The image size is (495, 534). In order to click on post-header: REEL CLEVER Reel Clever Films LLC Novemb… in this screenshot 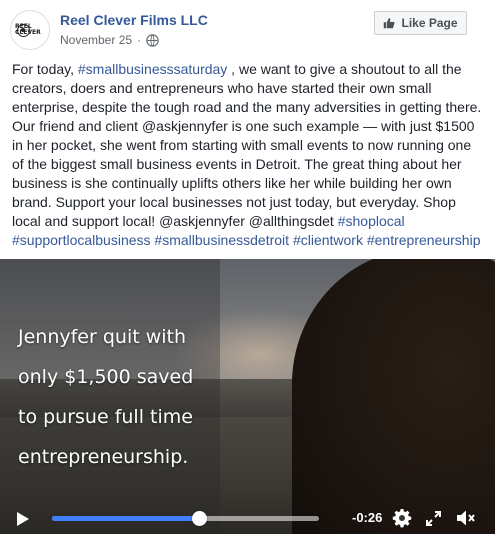, I will do `click(247, 28)`.